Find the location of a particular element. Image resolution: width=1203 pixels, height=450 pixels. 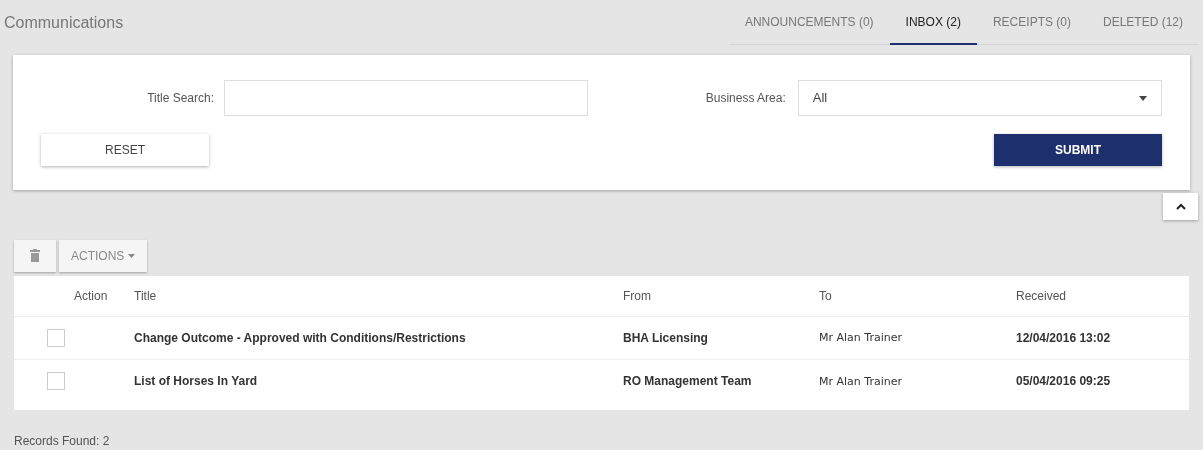

field-label: Business Area: is located at coordinates (745, 98).